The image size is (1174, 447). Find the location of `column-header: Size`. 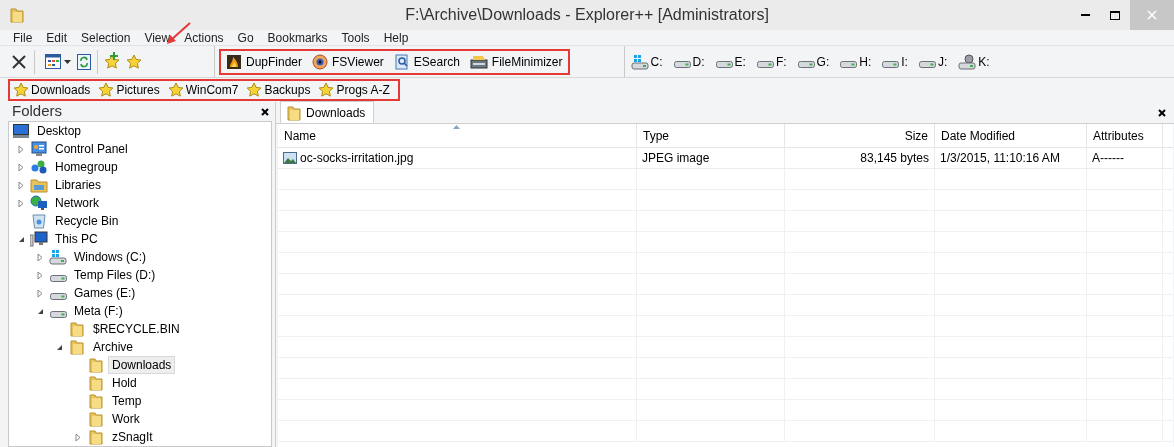

column-header: Size is located at coordinates (860, 135).